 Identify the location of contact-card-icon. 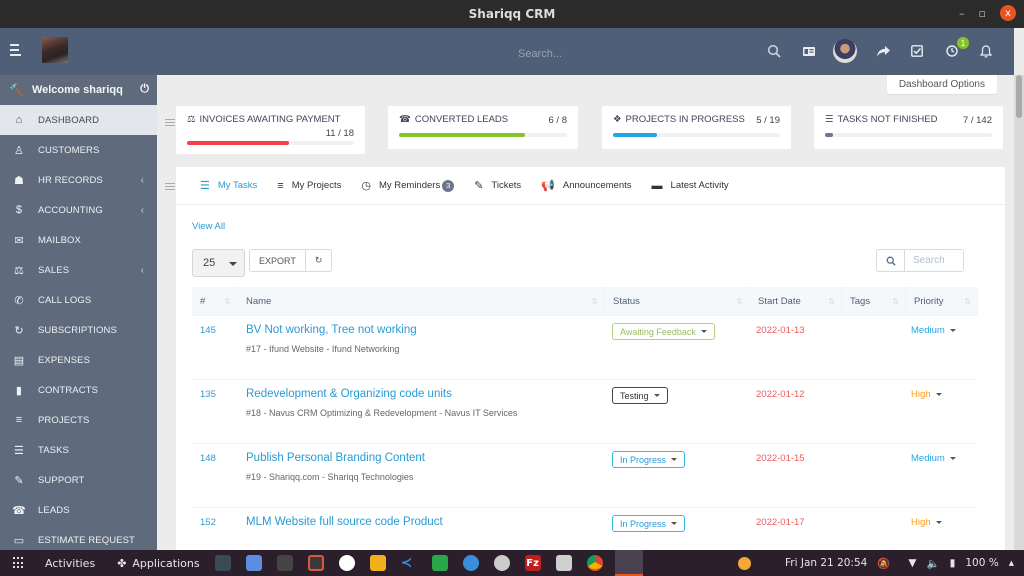
(809, 51).